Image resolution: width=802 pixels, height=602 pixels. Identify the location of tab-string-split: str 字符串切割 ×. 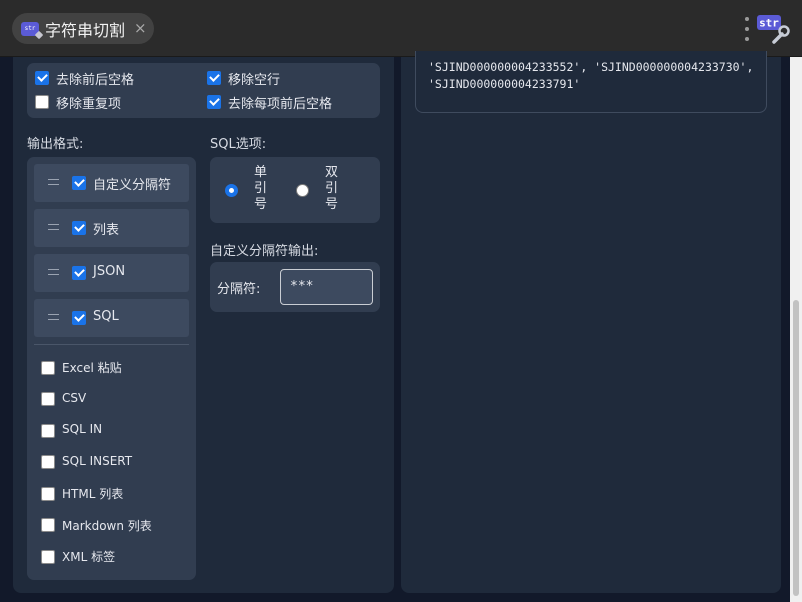
(83, 28).